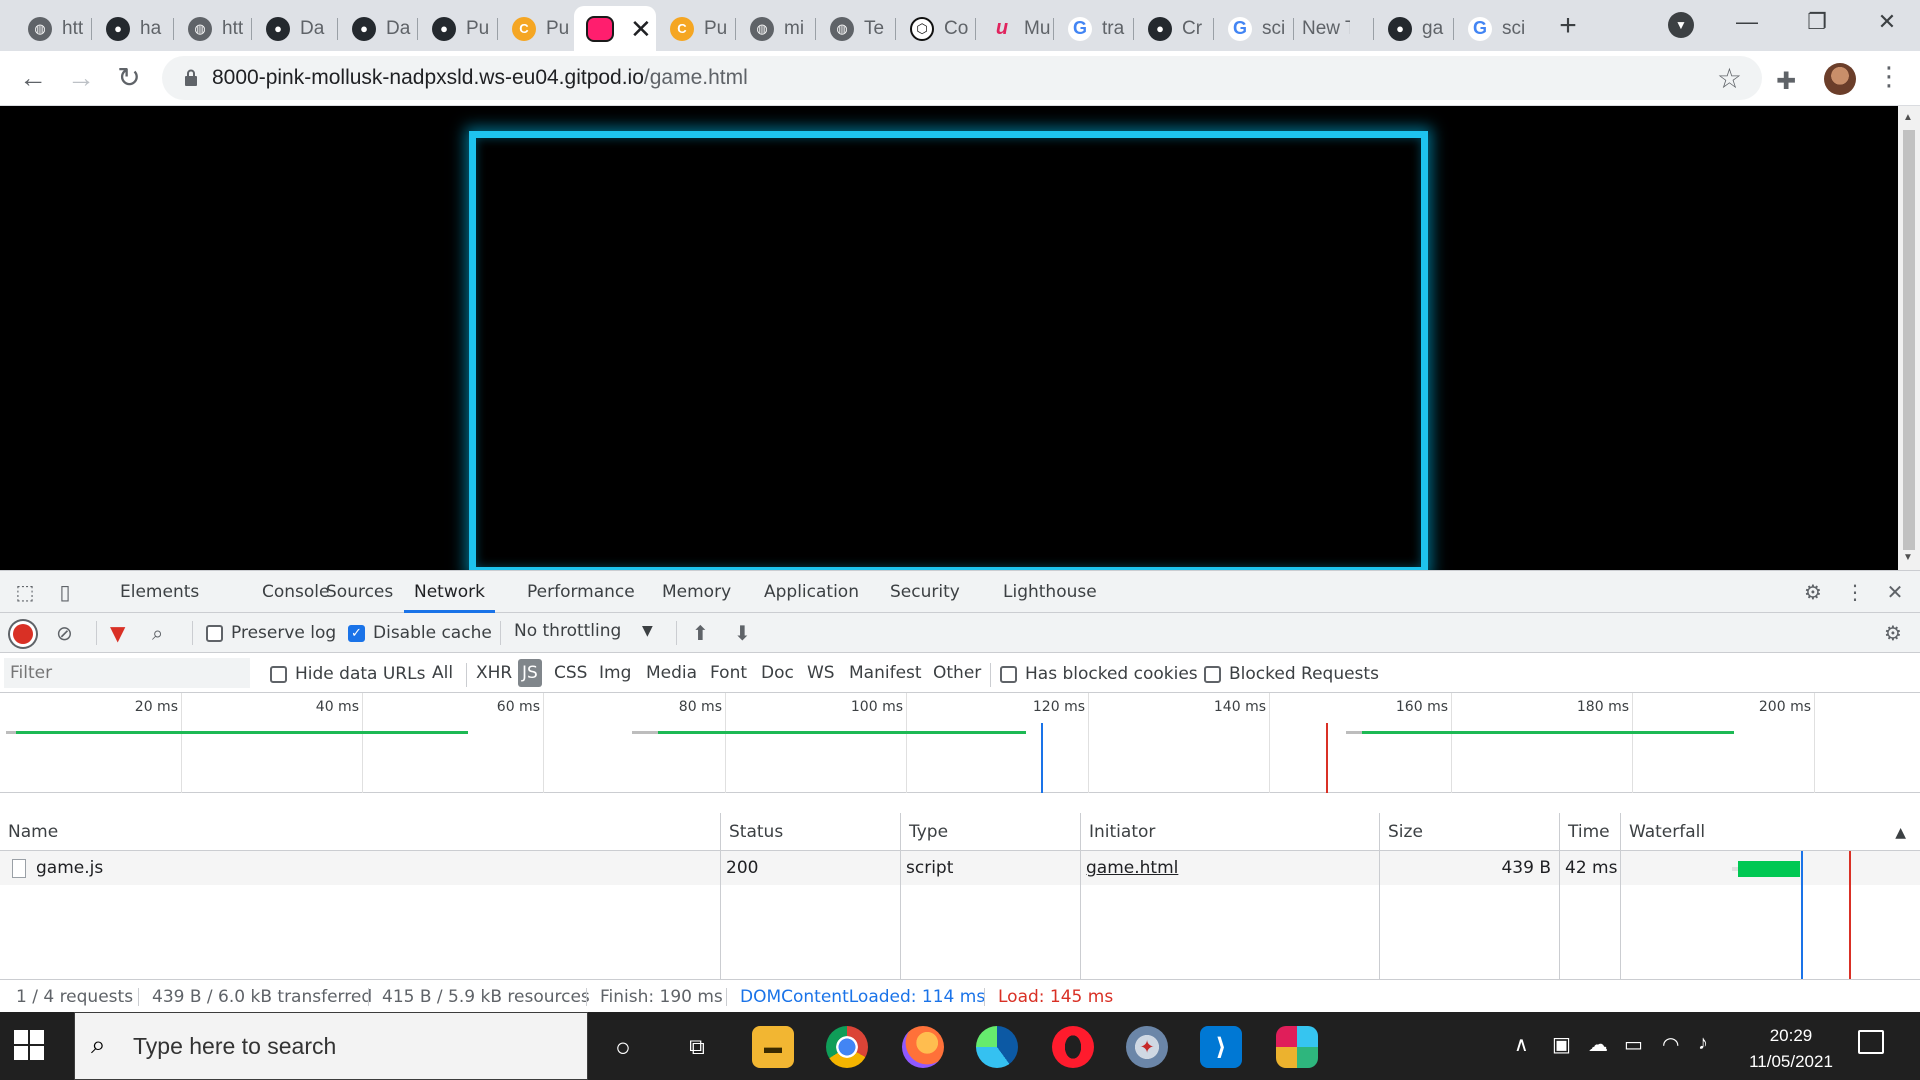  What do you see at coordinates (847, 1047) in the screenshot?
I see `chrome-icon` at bounding box center [847, 1047].